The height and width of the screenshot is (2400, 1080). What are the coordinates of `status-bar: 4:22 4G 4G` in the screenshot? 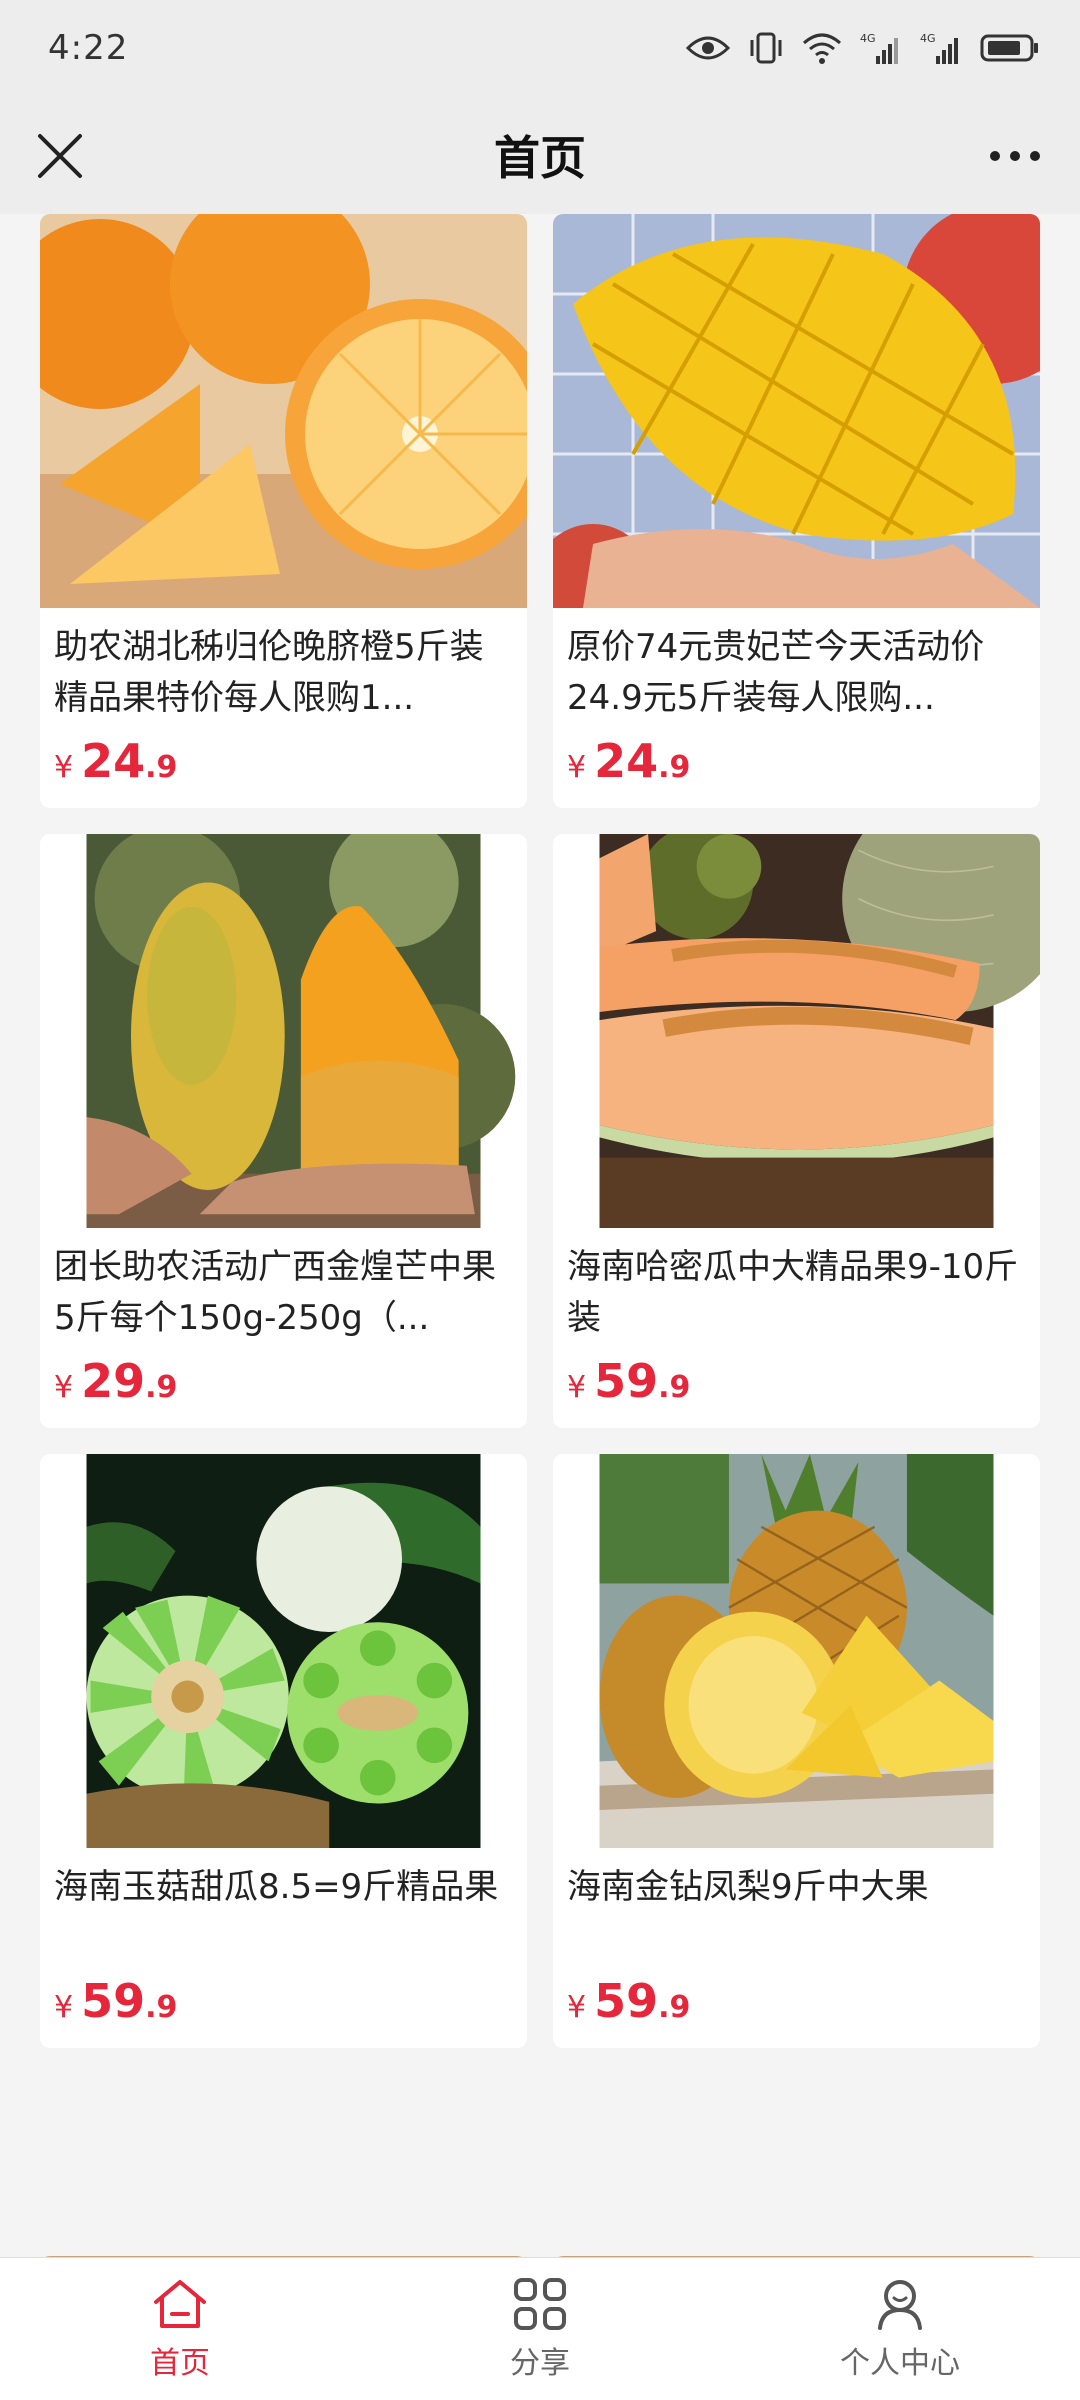 It's located at (540, 48).